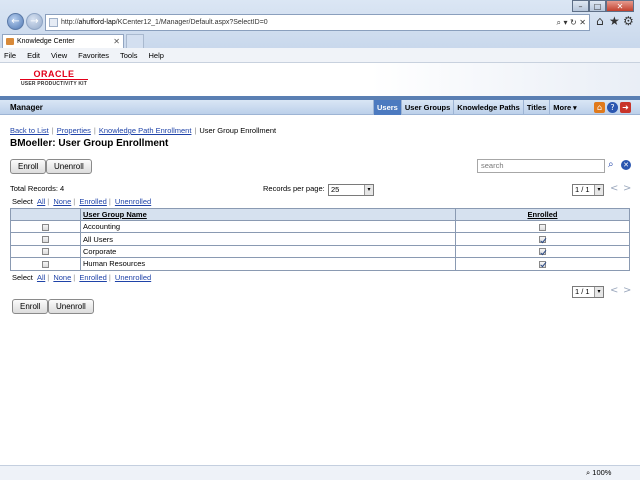 The width and height of the screenshot is (640, 480). I want to click on url-prefix: http://, so click(70, 22).